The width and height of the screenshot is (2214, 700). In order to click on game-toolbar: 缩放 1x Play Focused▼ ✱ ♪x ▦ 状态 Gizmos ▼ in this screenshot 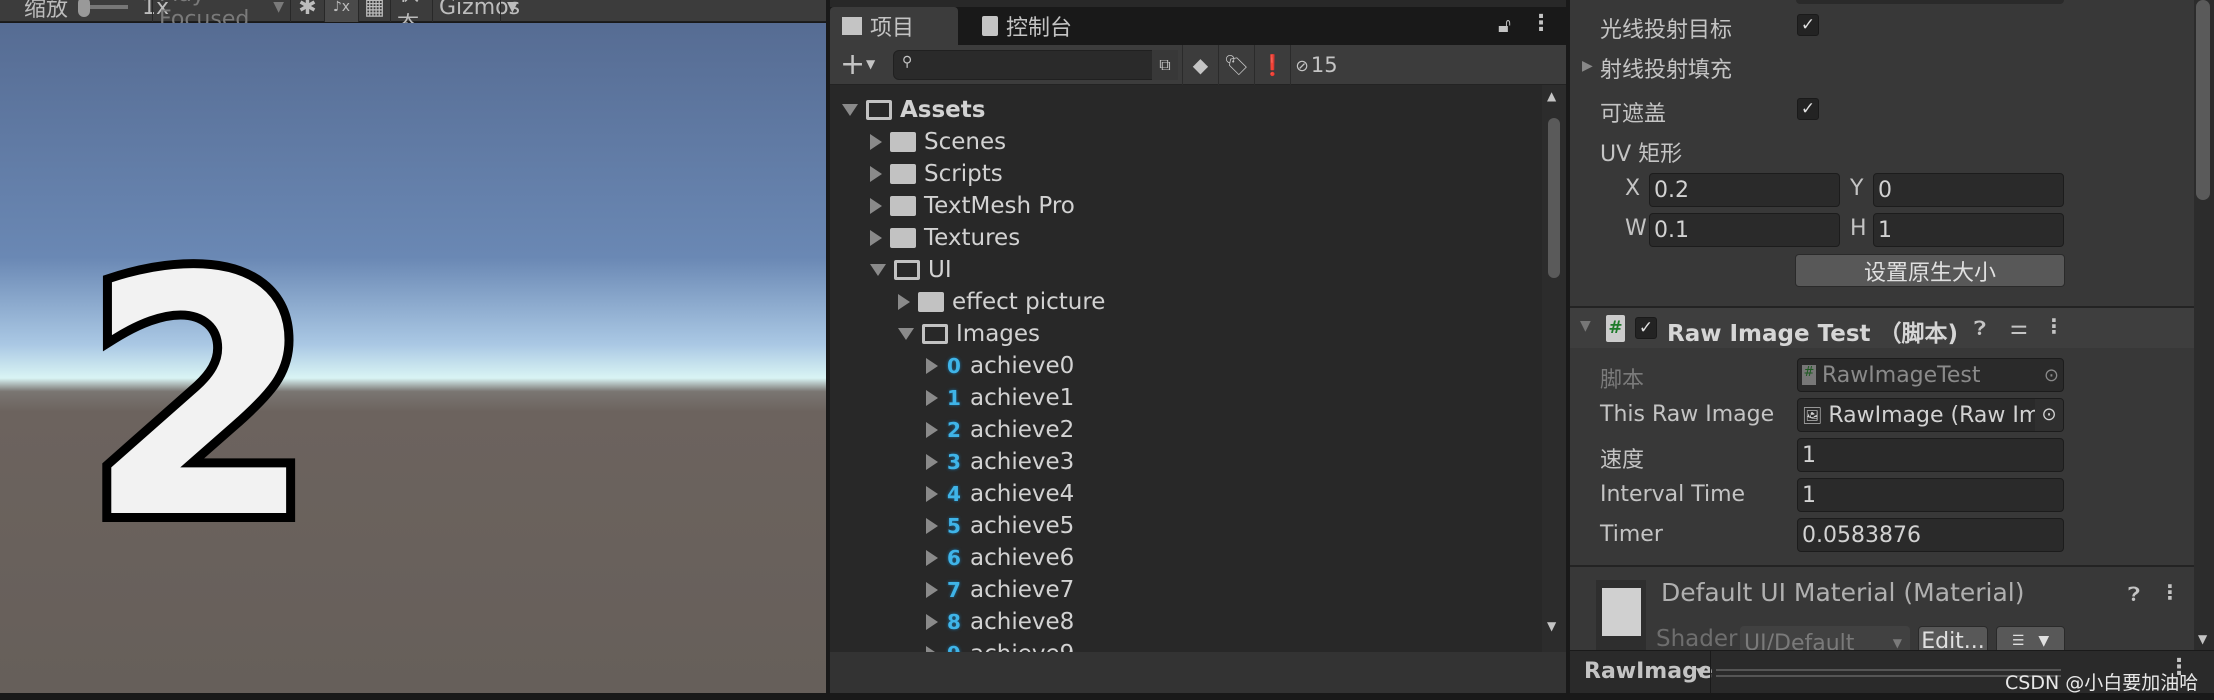, I will do `click(413, 19)`.